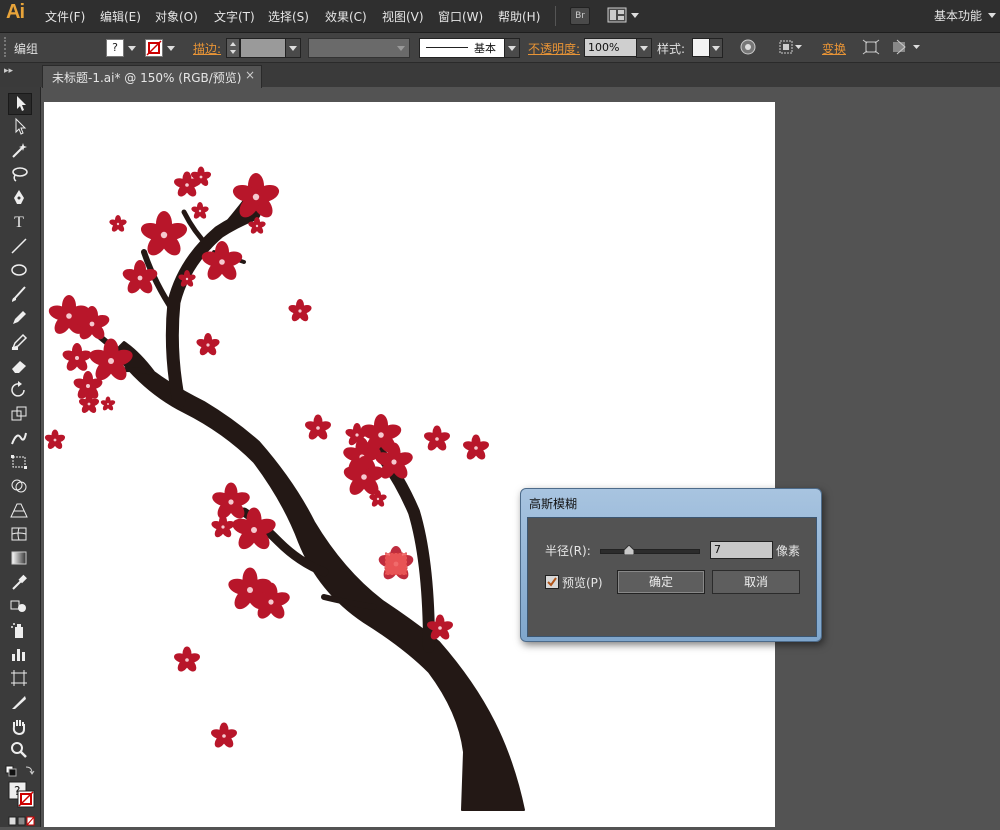 The image size is (1000, 830). I want to click on close-tab-icon: ×, so click(250, 75).